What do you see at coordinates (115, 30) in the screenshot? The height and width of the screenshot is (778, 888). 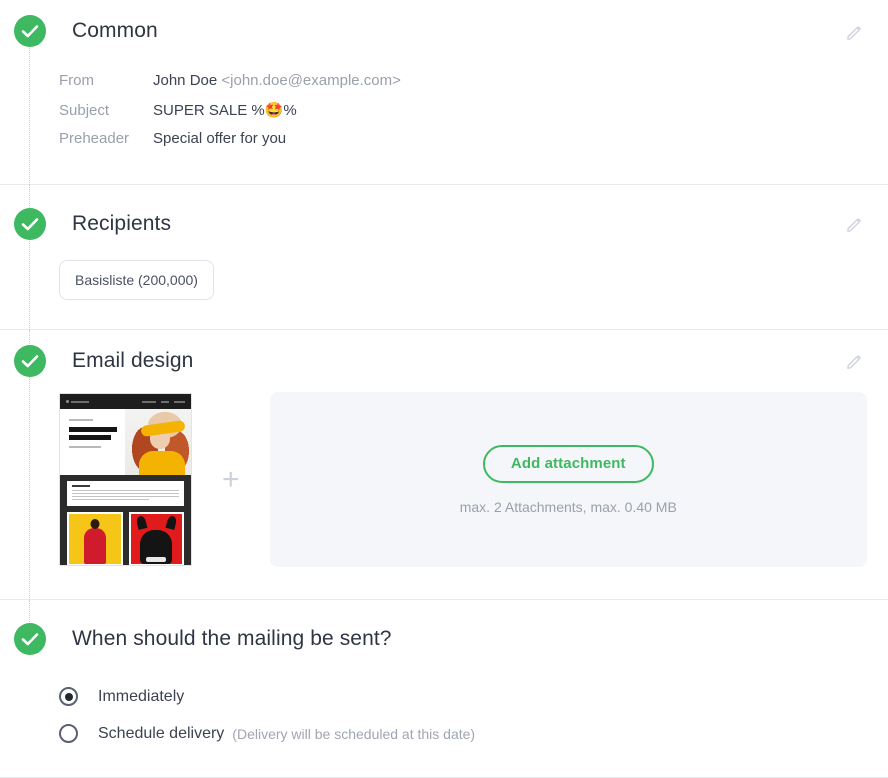 I see `section-title: Common` at bounding box center [115, 30].